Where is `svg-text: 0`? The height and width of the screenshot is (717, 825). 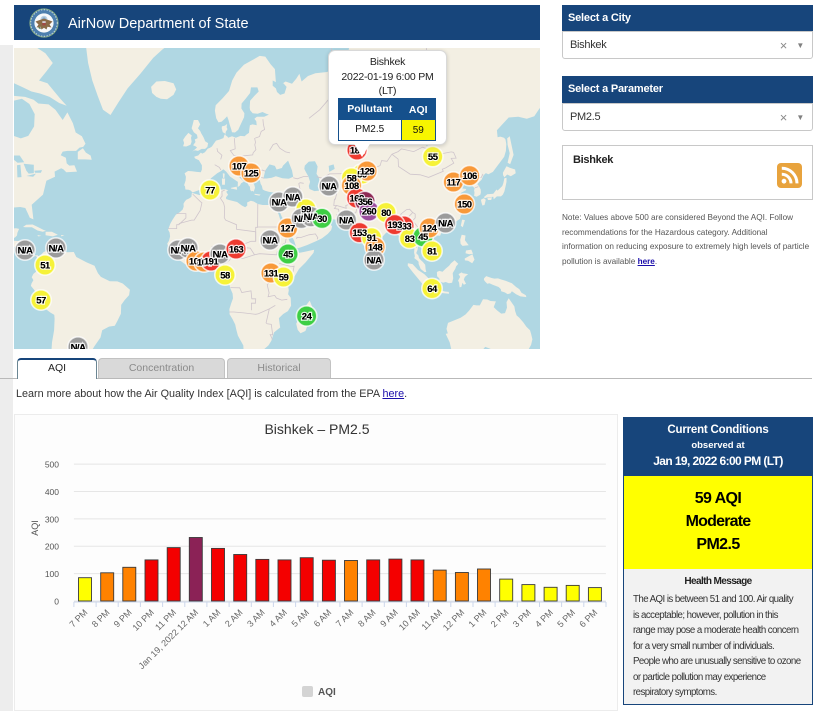 svg-text: 0 is located at coordinates (56, 602).